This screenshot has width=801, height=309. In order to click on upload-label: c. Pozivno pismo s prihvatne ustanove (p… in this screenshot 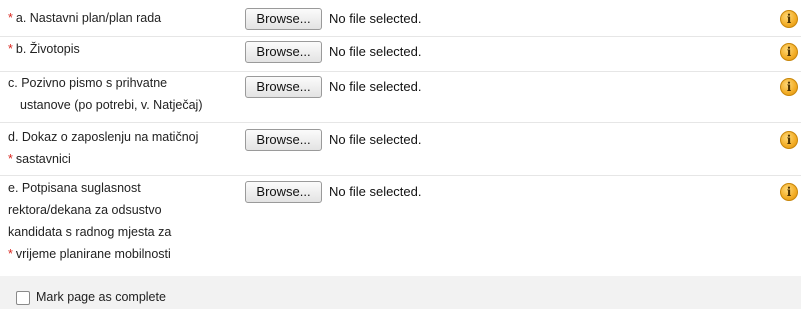, I will do `click(123, 94)`.